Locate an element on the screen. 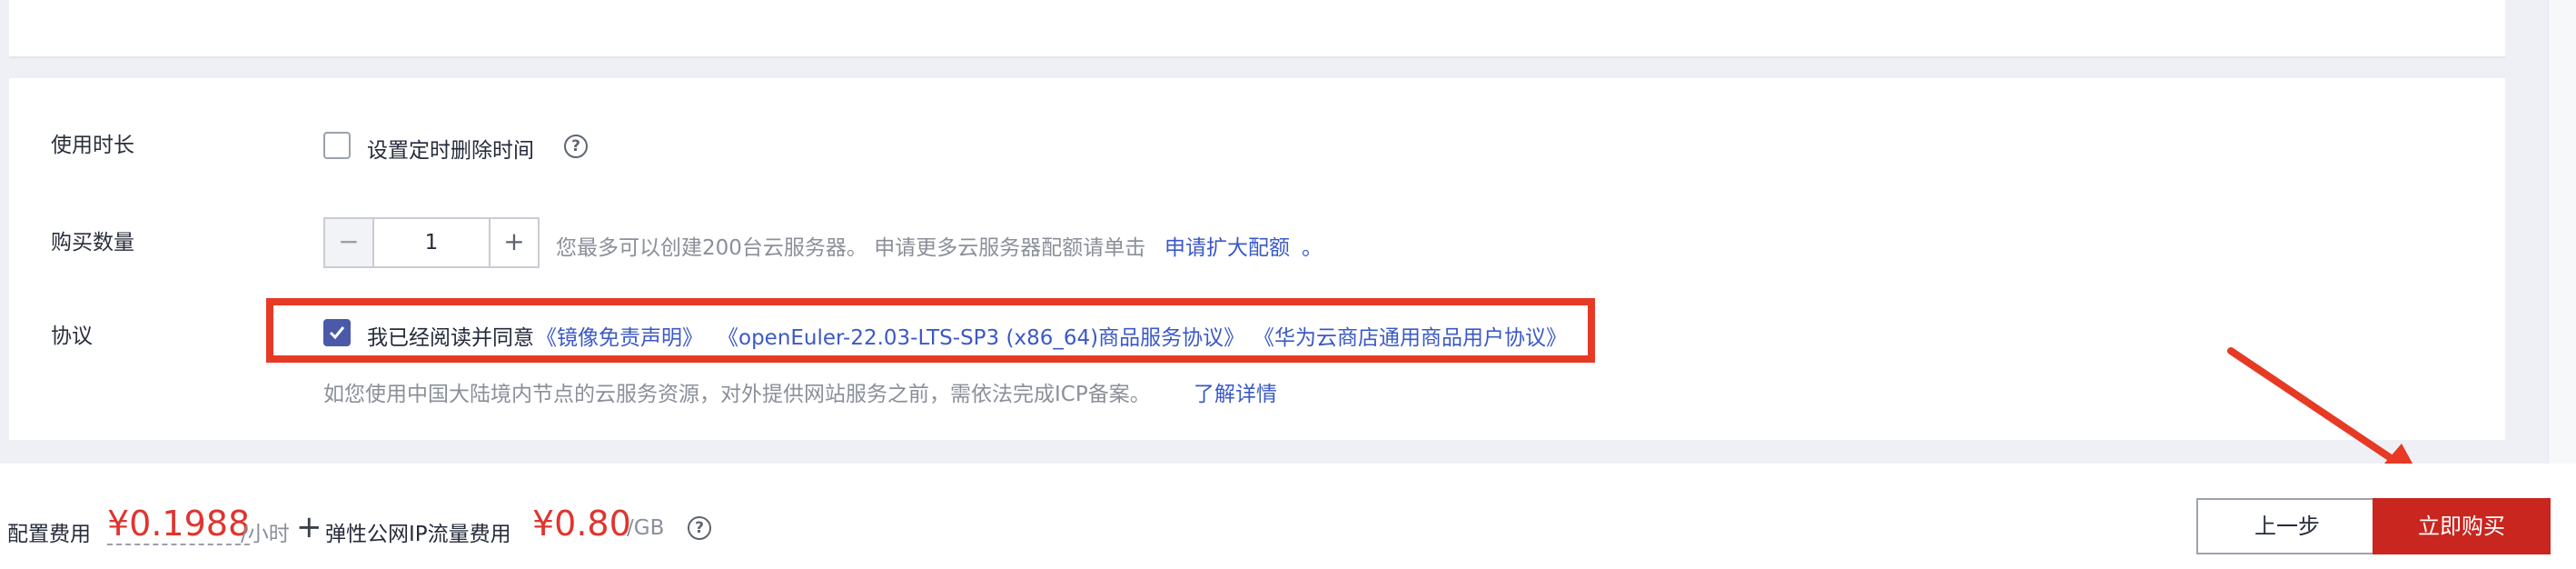 Image resolution: width=2576 pixels, height=569 pixels. scheduled-delete-checkbox is located at coordinates (337, 145).